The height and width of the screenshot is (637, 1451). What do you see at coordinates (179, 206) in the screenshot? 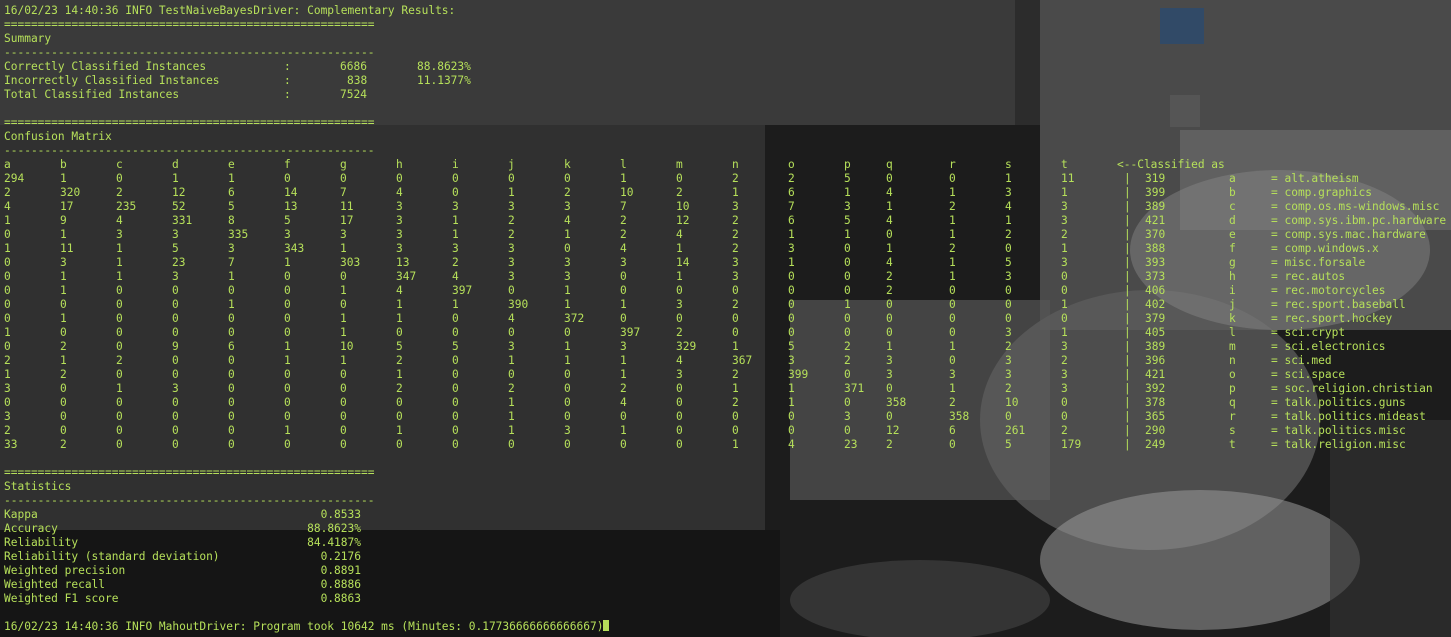
I see `matrix-cell: 52` at bounding box center [179, 206].